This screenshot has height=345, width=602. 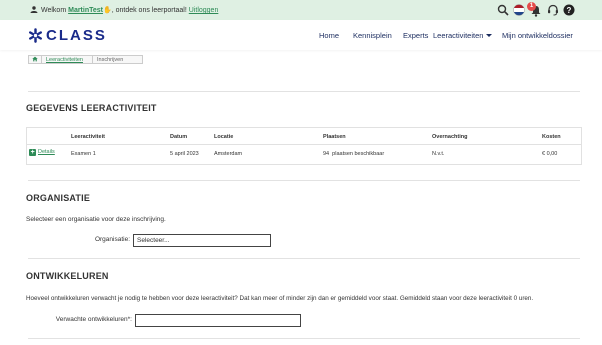 What do you see at coordinates (519, 10) in the screenshot?
I see `dutch-flag-icon` at bounding box center [519, 10].